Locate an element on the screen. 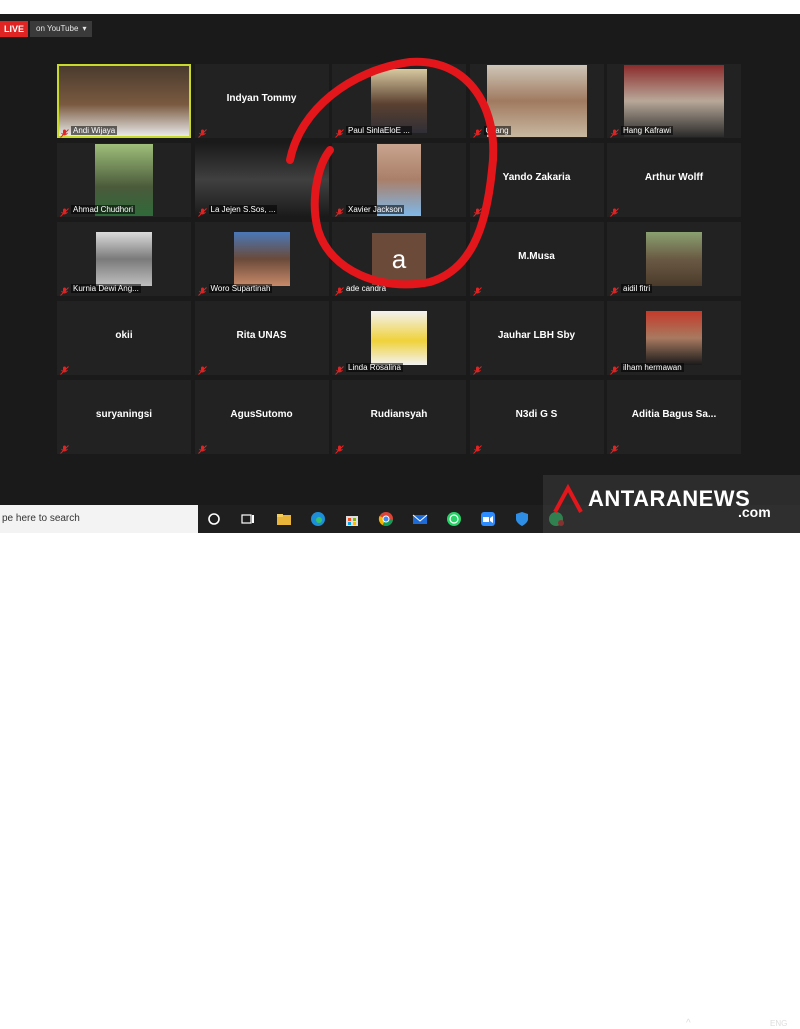 Image resolution: width=800 pixels, height=1029 pixels. participant-center-name: Yando Zakaria is located at coordinates (536, 177).